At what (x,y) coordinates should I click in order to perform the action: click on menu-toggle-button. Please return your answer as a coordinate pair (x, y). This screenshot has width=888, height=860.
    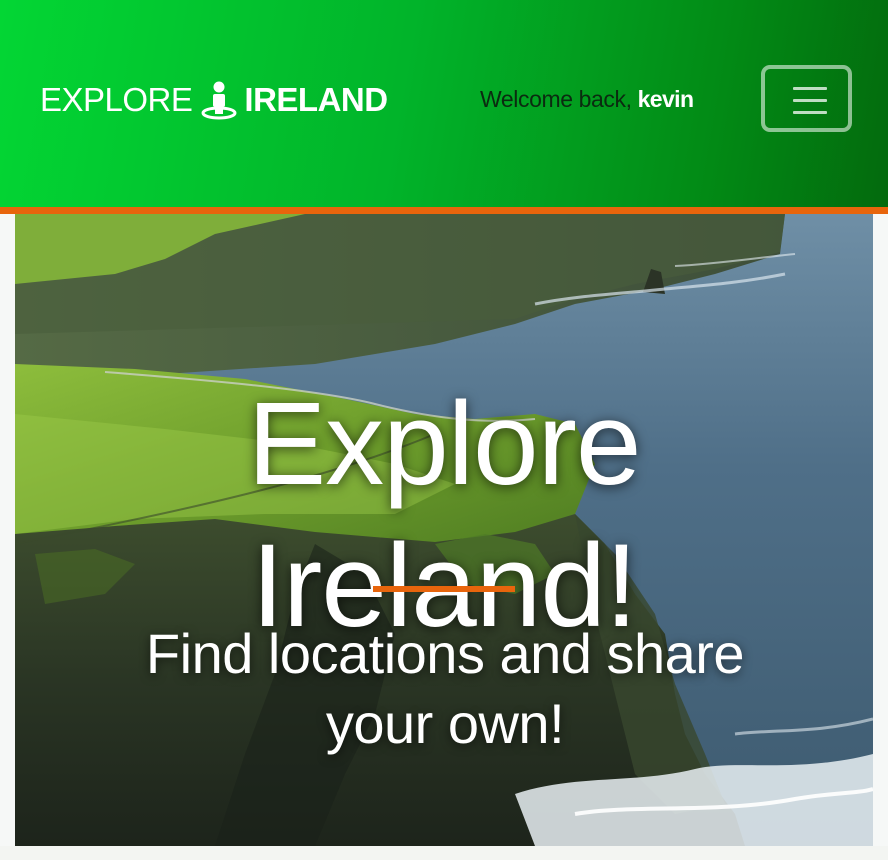
    Looking at the image, I should click on (806, 98).